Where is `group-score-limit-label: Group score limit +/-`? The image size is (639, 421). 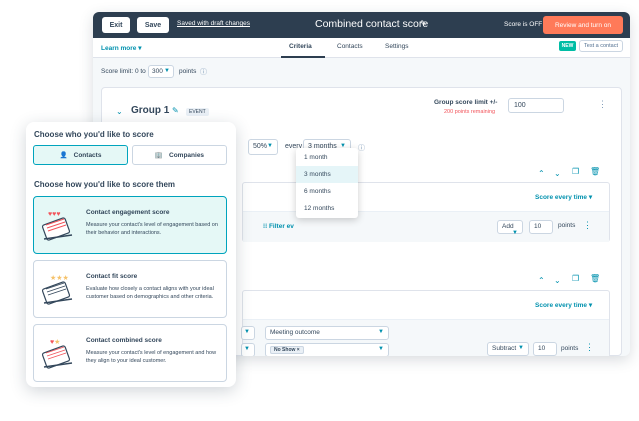 group-score-limit-label: Group score limit +/- is located at coordinates (466, 102).